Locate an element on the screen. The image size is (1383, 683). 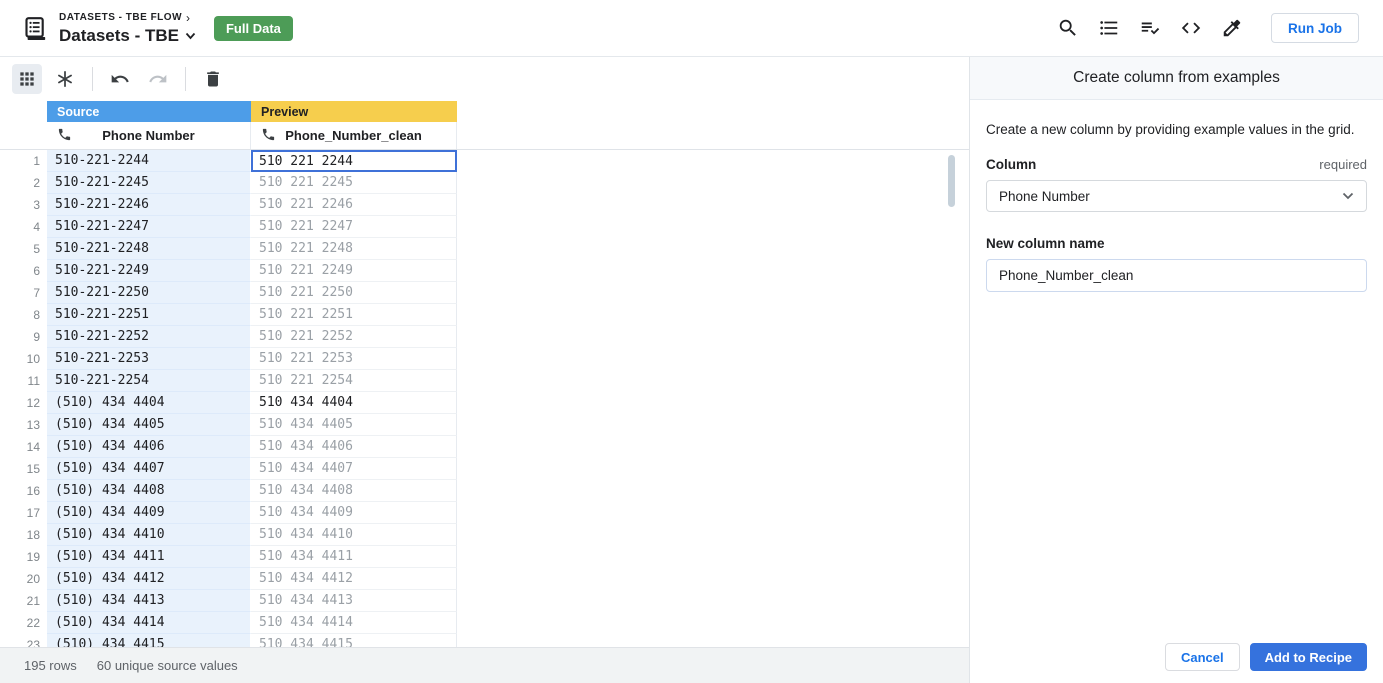
table-row: 17 (510) 434 4409 510 434 4409 is located at coordinates (484, 513).